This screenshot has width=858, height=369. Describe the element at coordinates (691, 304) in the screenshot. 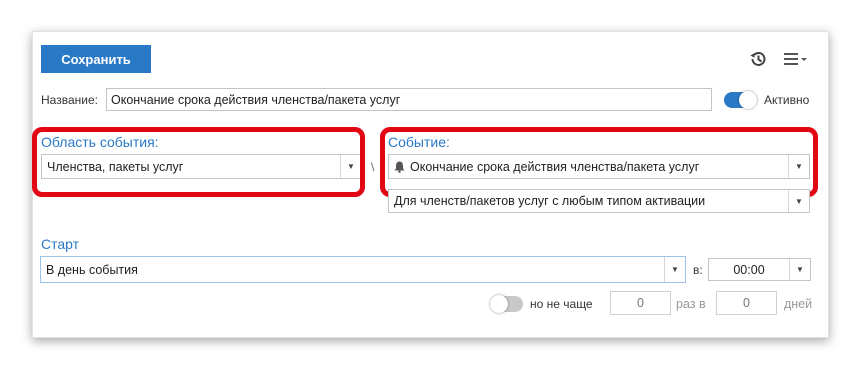

I see `times-label: раз в` at that location.